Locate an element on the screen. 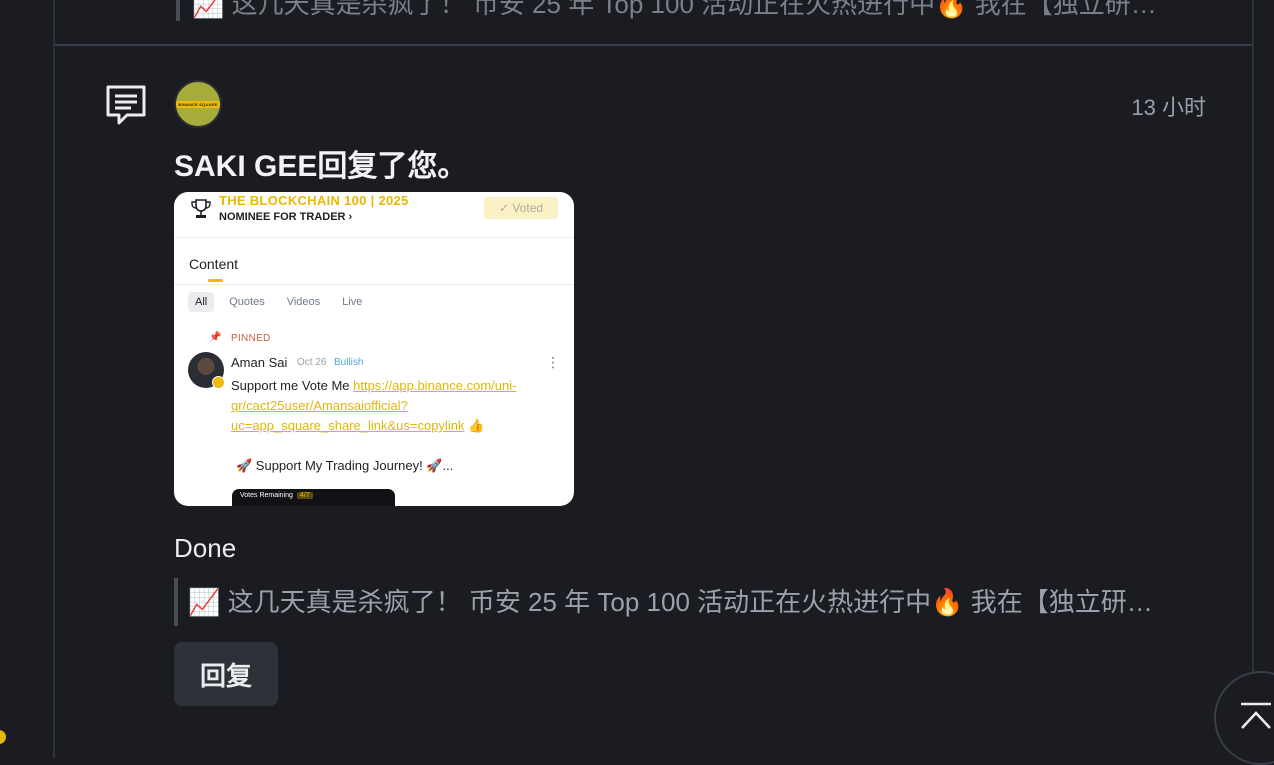  tab-underline is located at coordinates (215, 280).